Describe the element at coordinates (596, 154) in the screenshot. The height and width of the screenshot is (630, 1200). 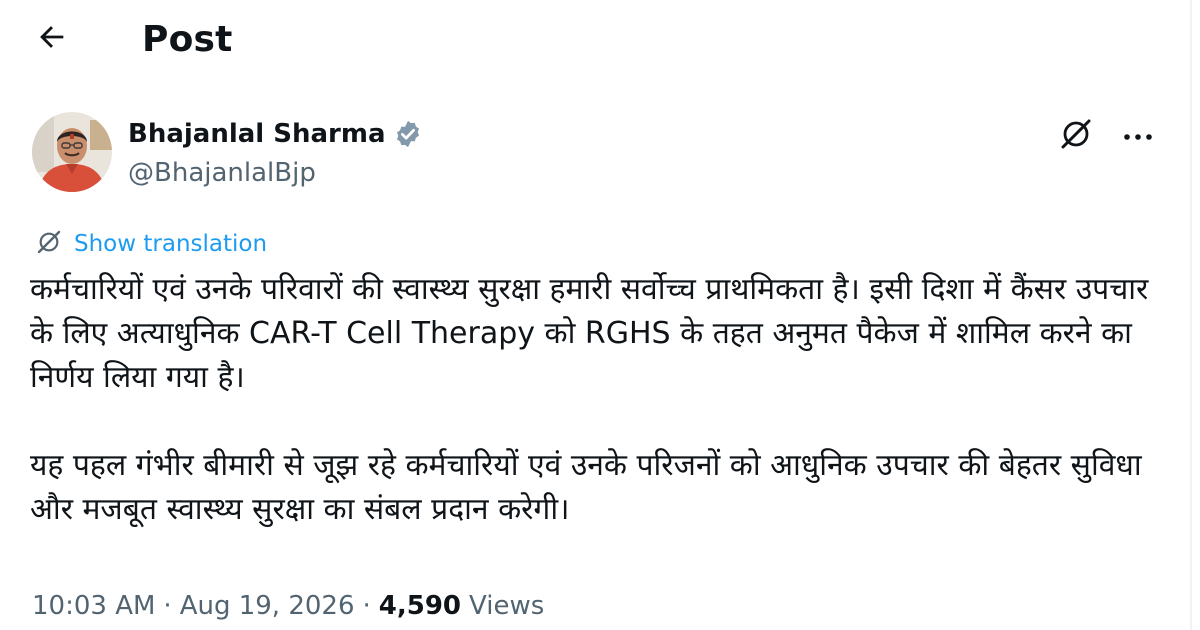
I see `post-author: Bhajanlal Sharma @BhajanlalBjp` at that location.